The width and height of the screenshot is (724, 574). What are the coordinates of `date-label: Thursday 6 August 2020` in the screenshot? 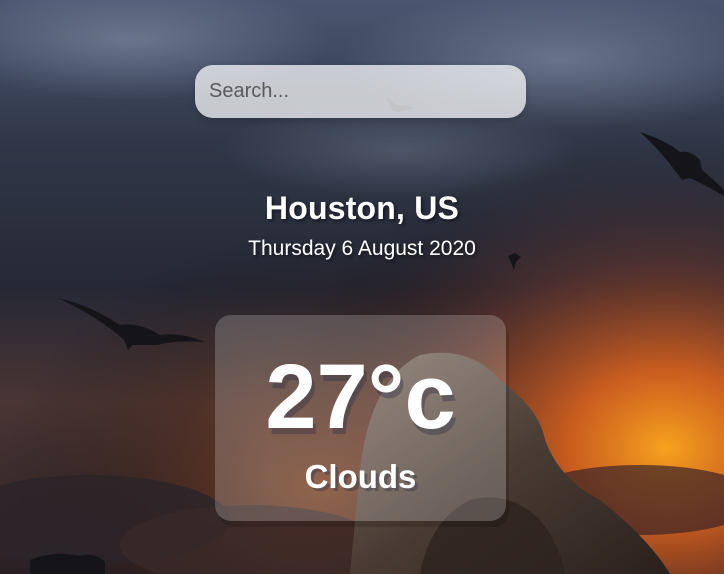 It's located at (362, 248).